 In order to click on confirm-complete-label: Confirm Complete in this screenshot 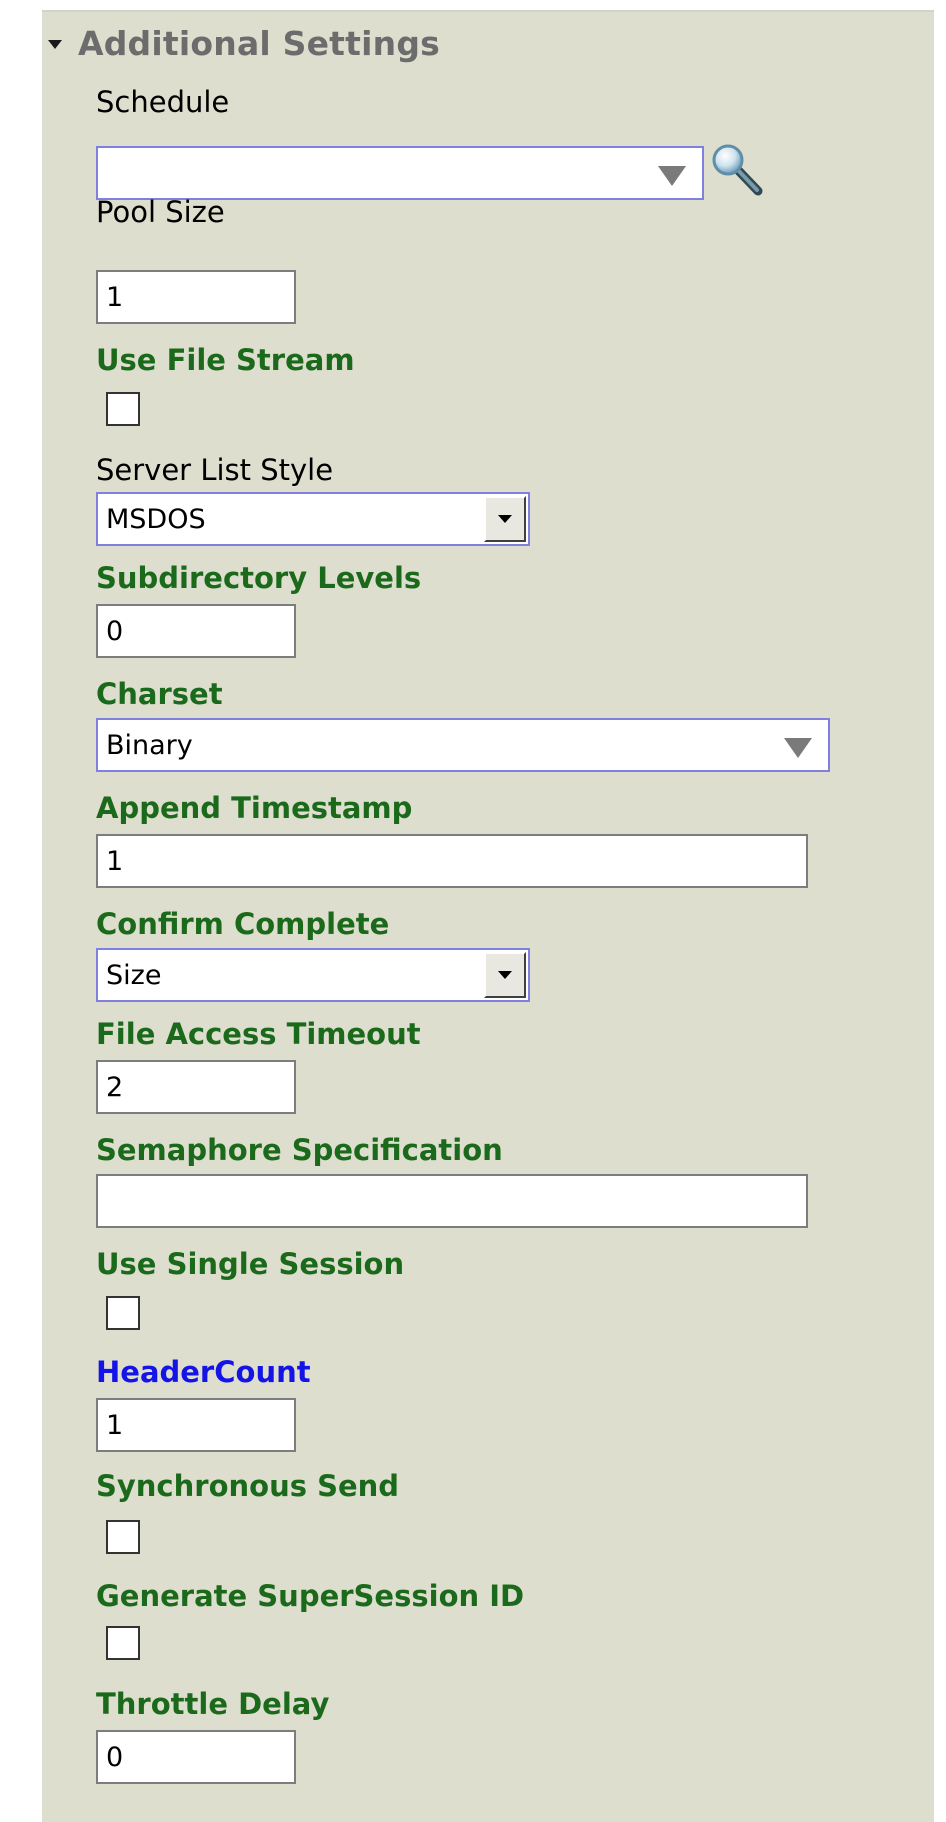, I will do `click(243, 924)`.